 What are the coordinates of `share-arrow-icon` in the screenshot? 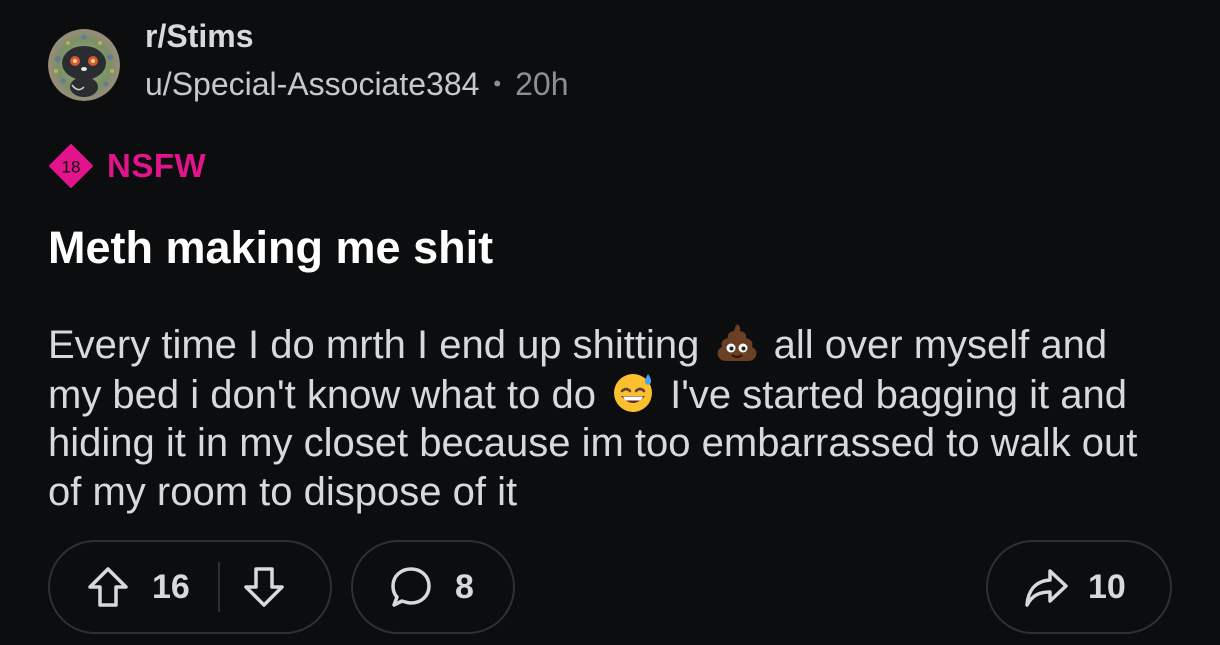 It's located at (1046, 587).